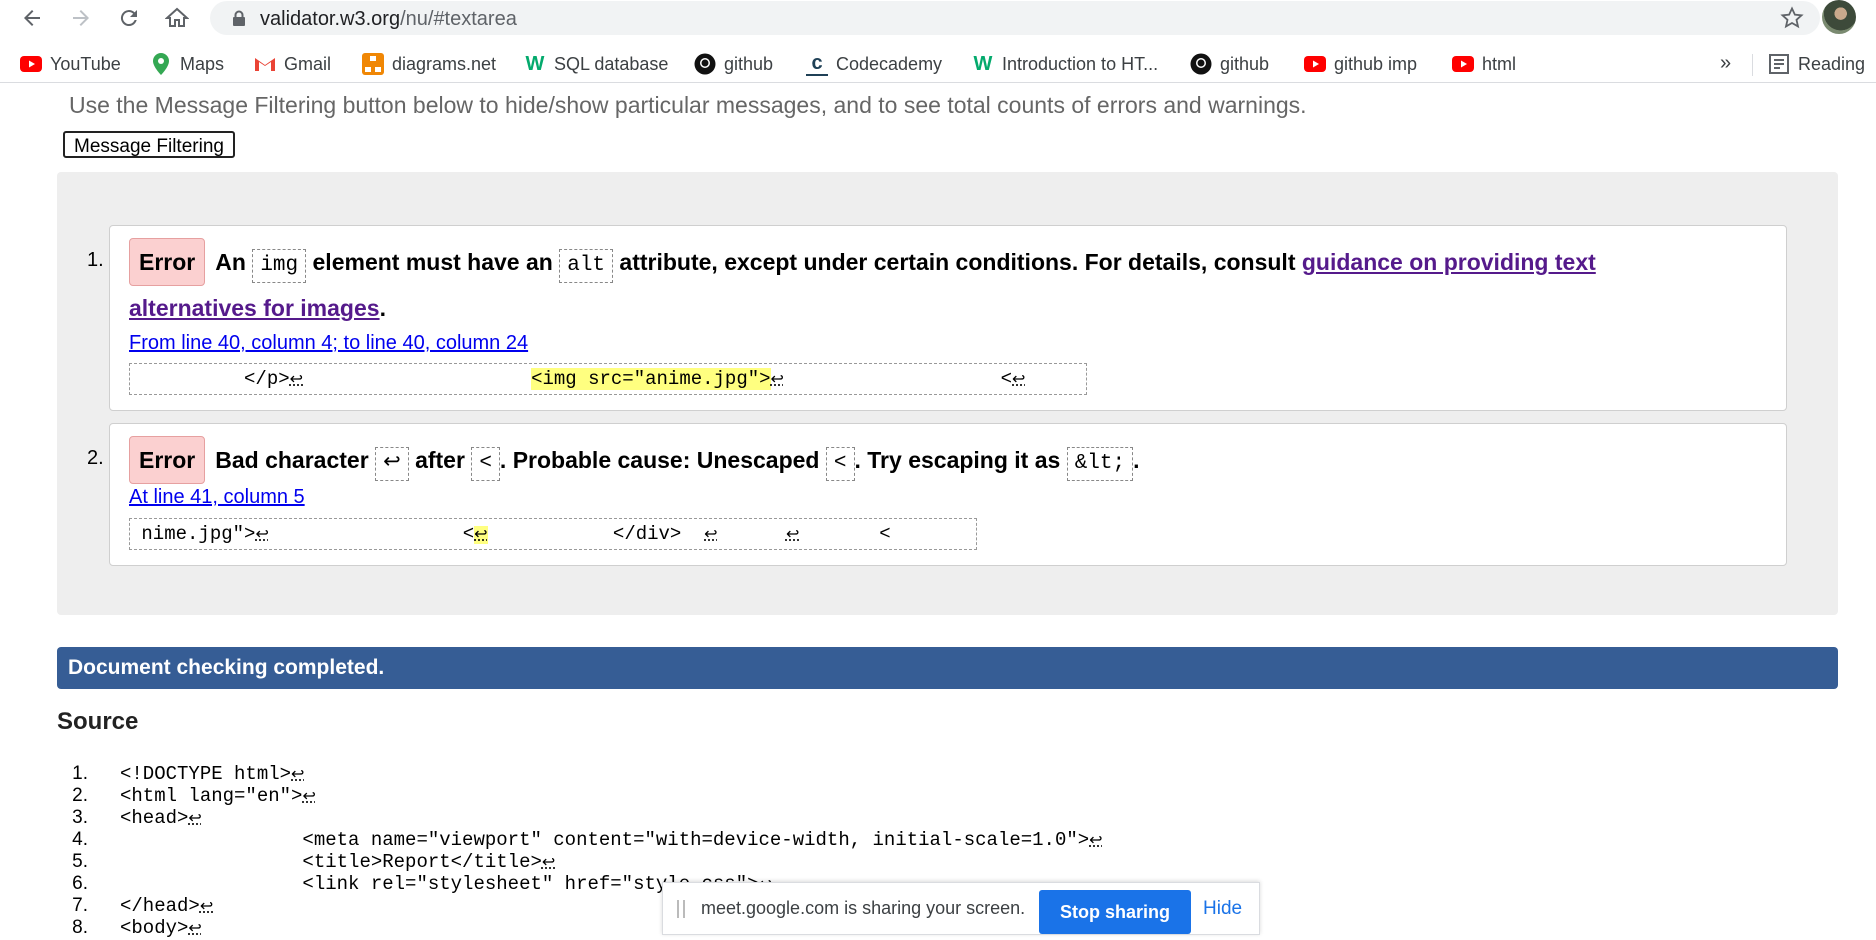  What do you see at coordinates (429, 64) in the screenshot?
I see `bookmark-diagrams: diagrams.net` at bounding box center [429, 64].